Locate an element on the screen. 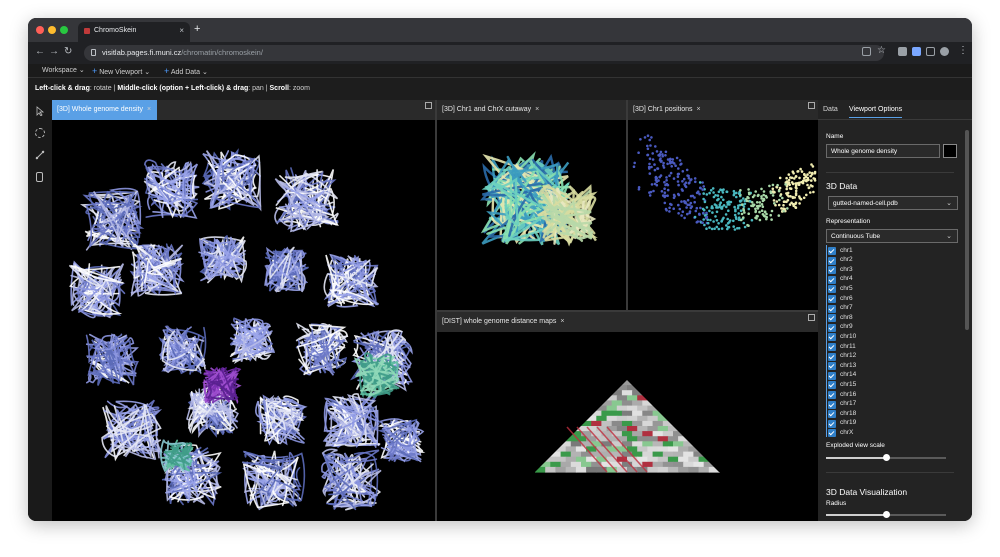  more-menu-icon: ⋮ is located at coordinates (963, 50).